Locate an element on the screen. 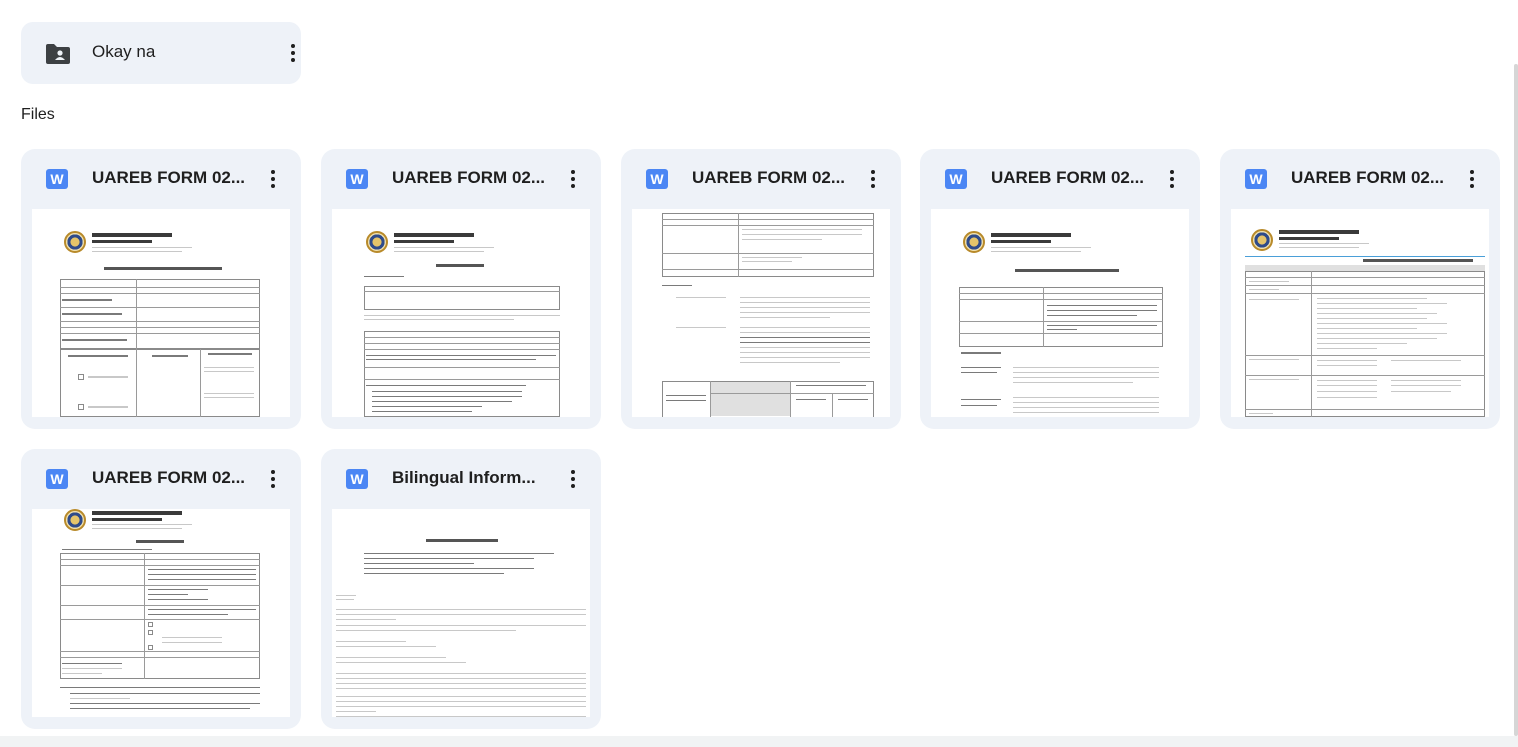  shared-folder-icon is located at coordinates (58, 54).